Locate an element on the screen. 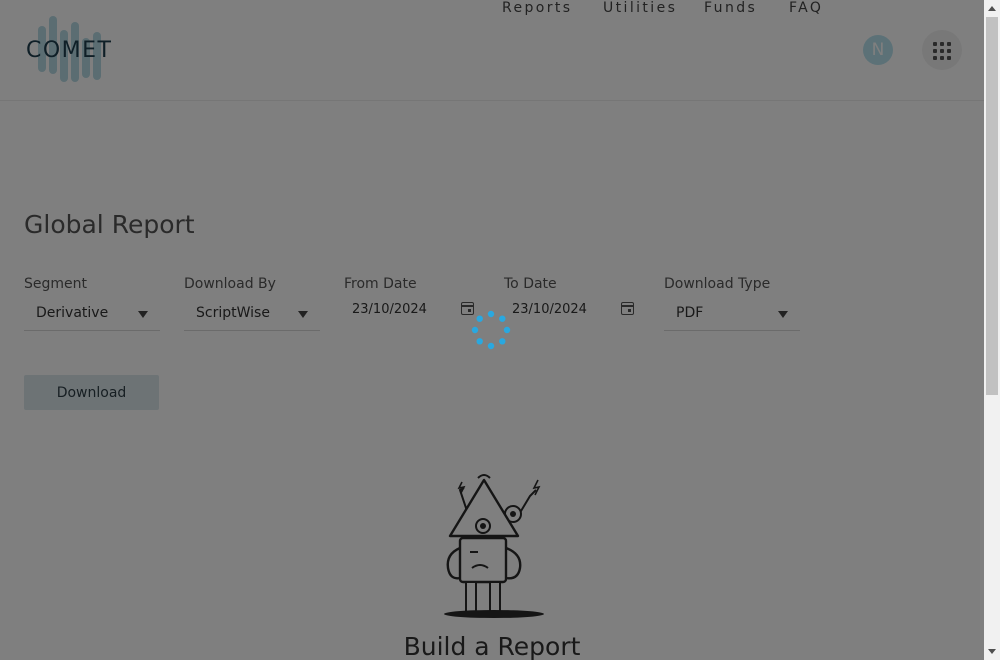 This screenshot has width=1000, height=660. scroll-up-arrow-icon is located at coordinates (992, 8).